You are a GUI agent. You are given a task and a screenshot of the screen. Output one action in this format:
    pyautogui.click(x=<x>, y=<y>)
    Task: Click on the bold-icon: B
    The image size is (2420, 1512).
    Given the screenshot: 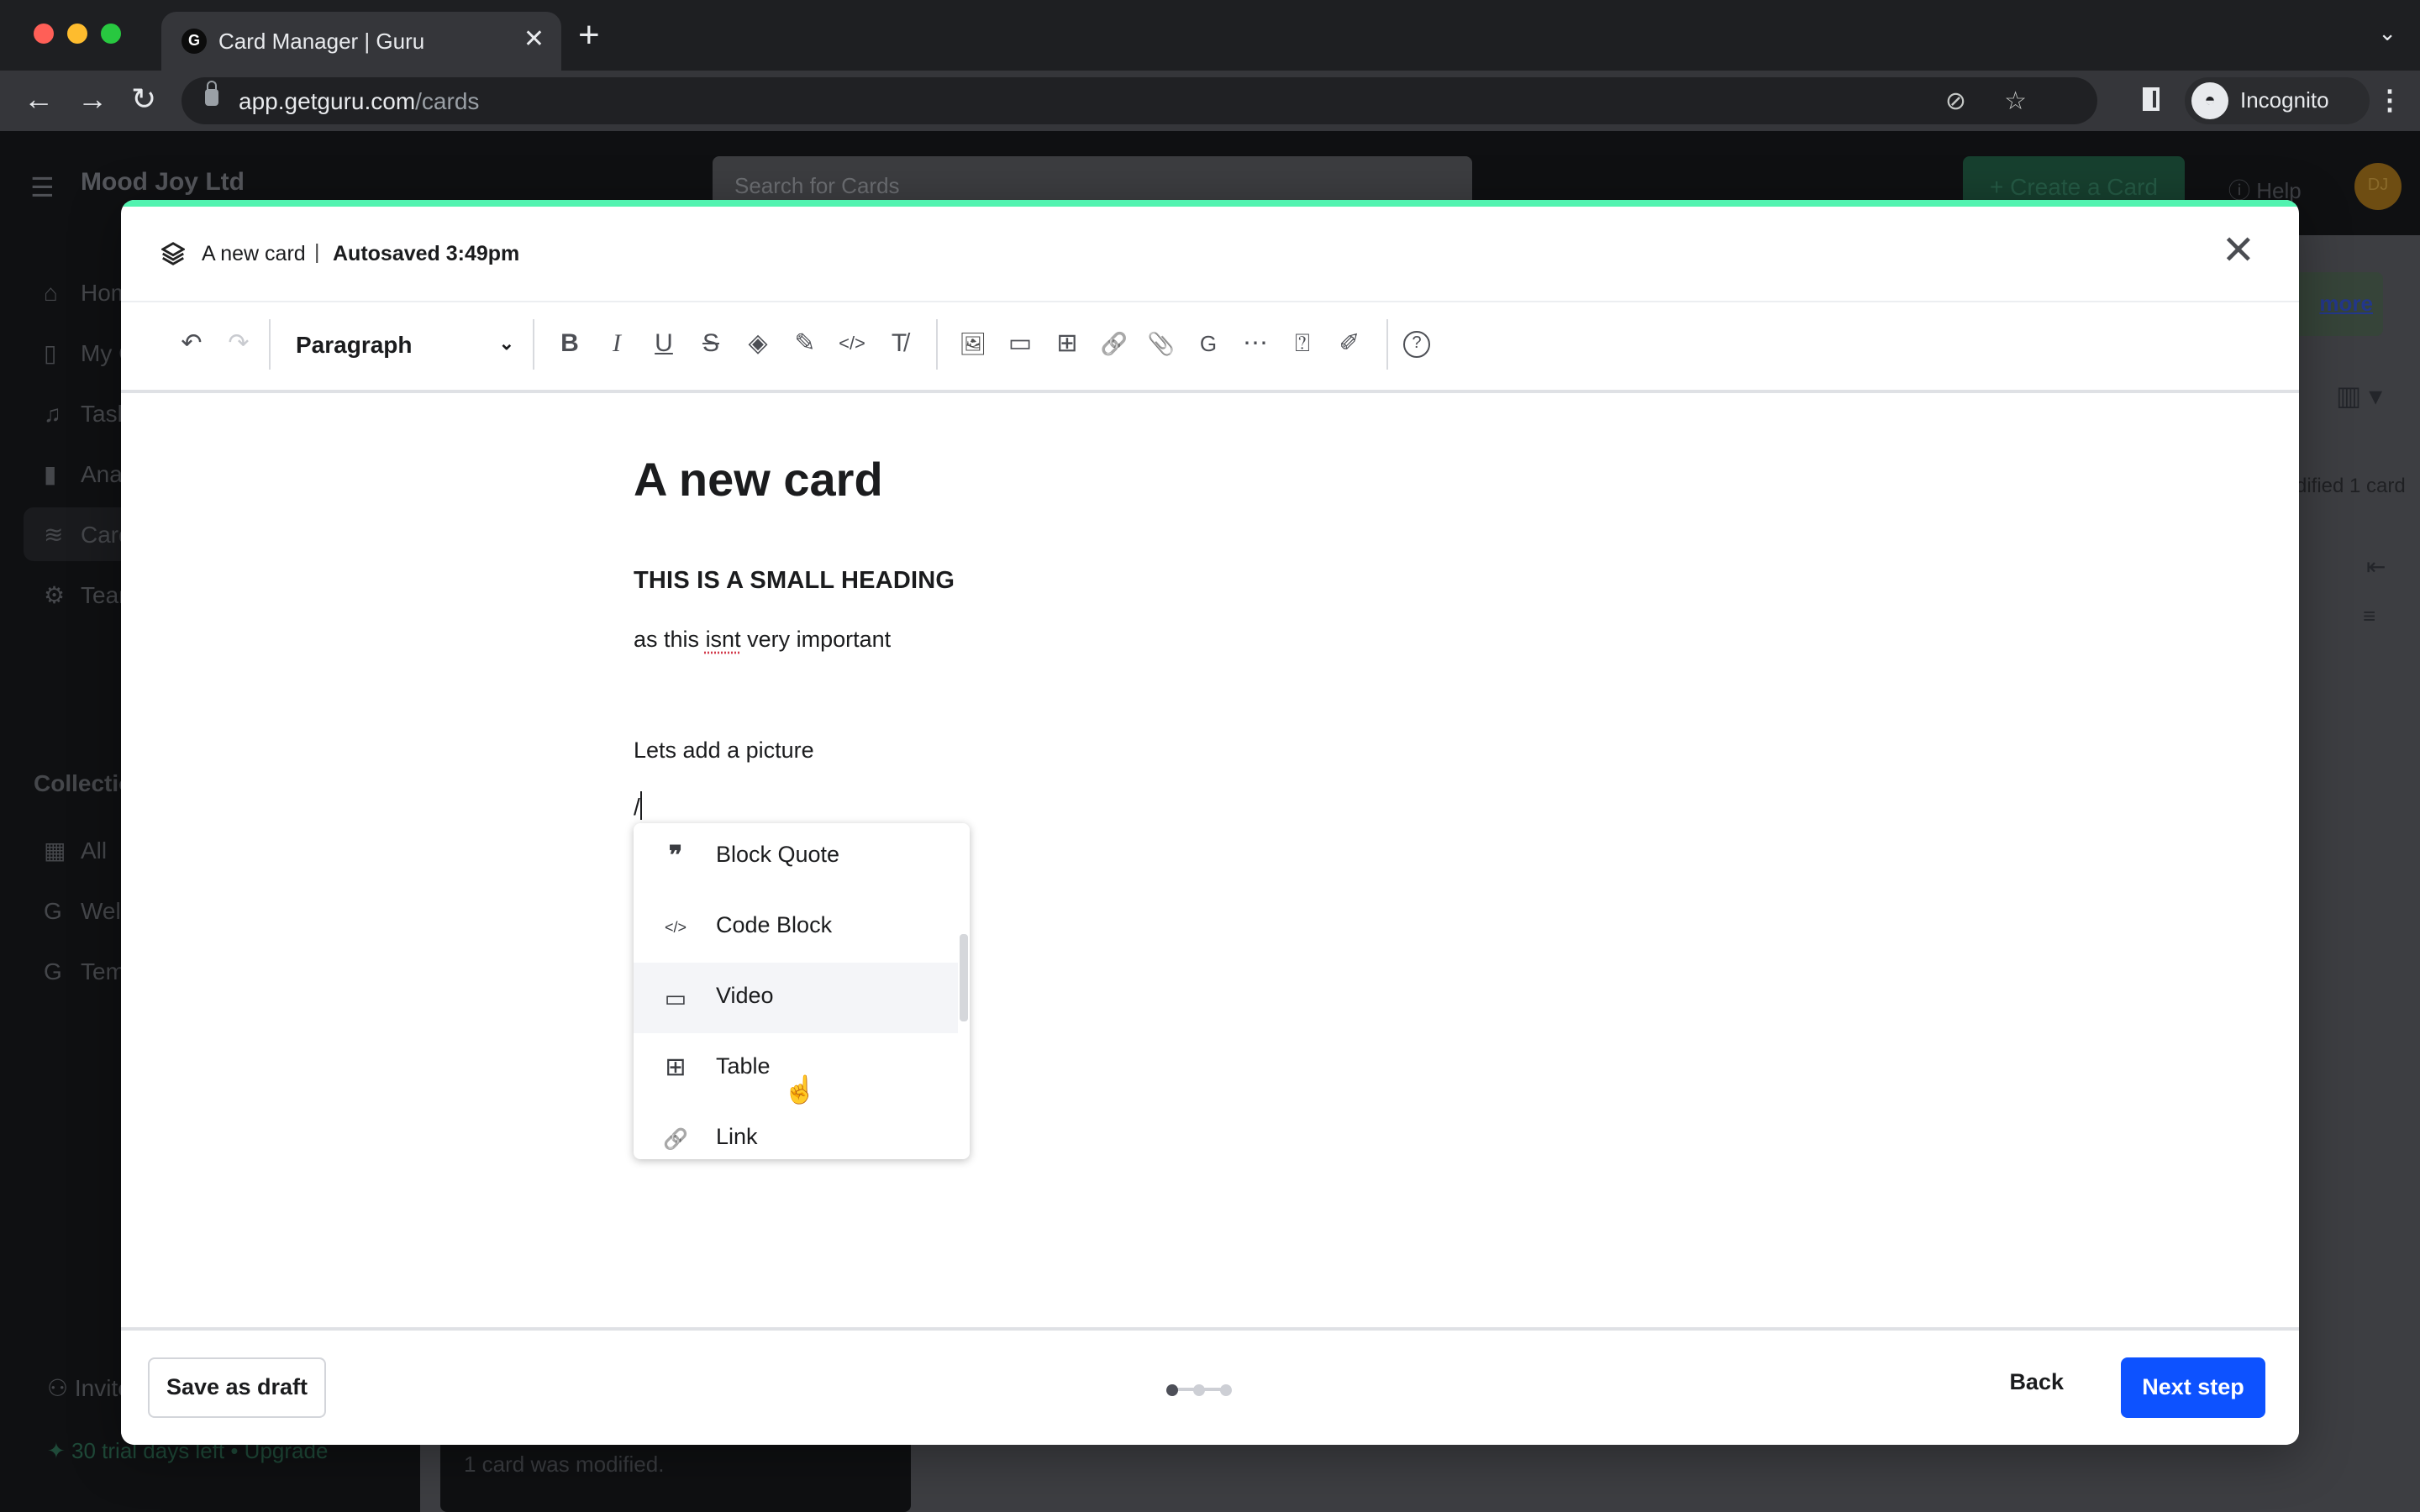 What is the action you would take?
    pyautogui.click(x=570, y=344)
    